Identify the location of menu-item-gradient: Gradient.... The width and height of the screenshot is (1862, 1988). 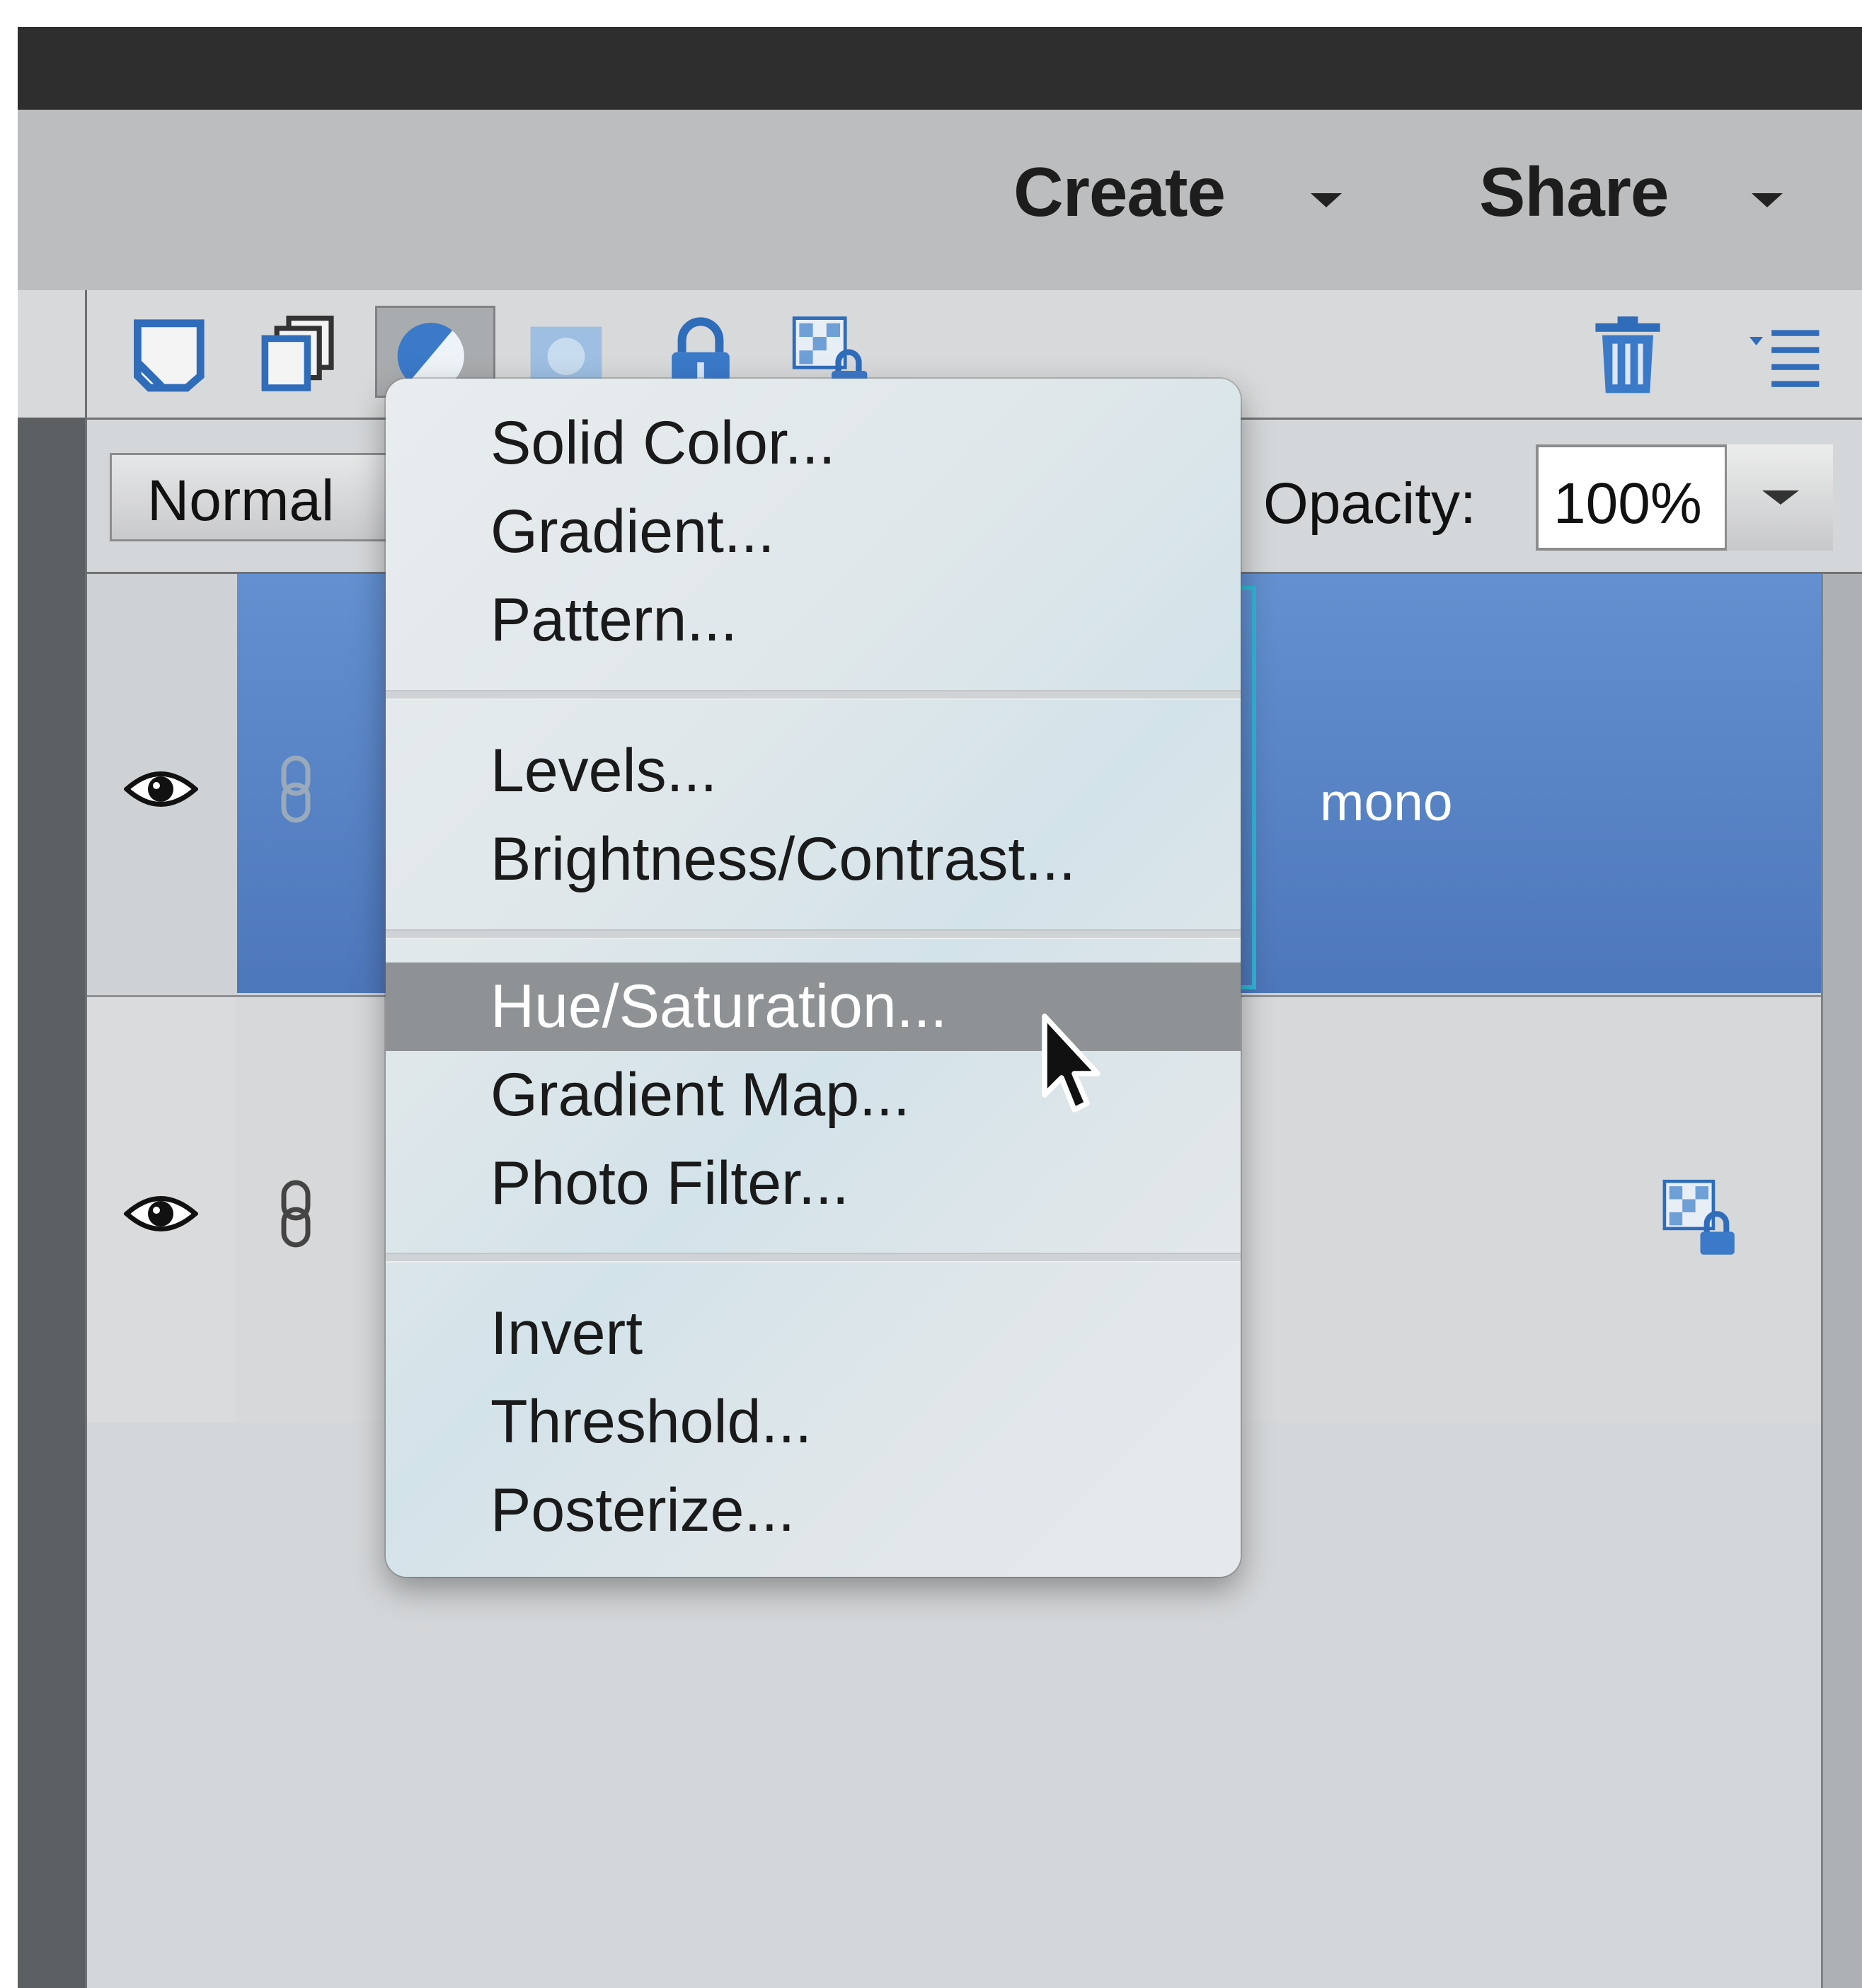
(632, 532).